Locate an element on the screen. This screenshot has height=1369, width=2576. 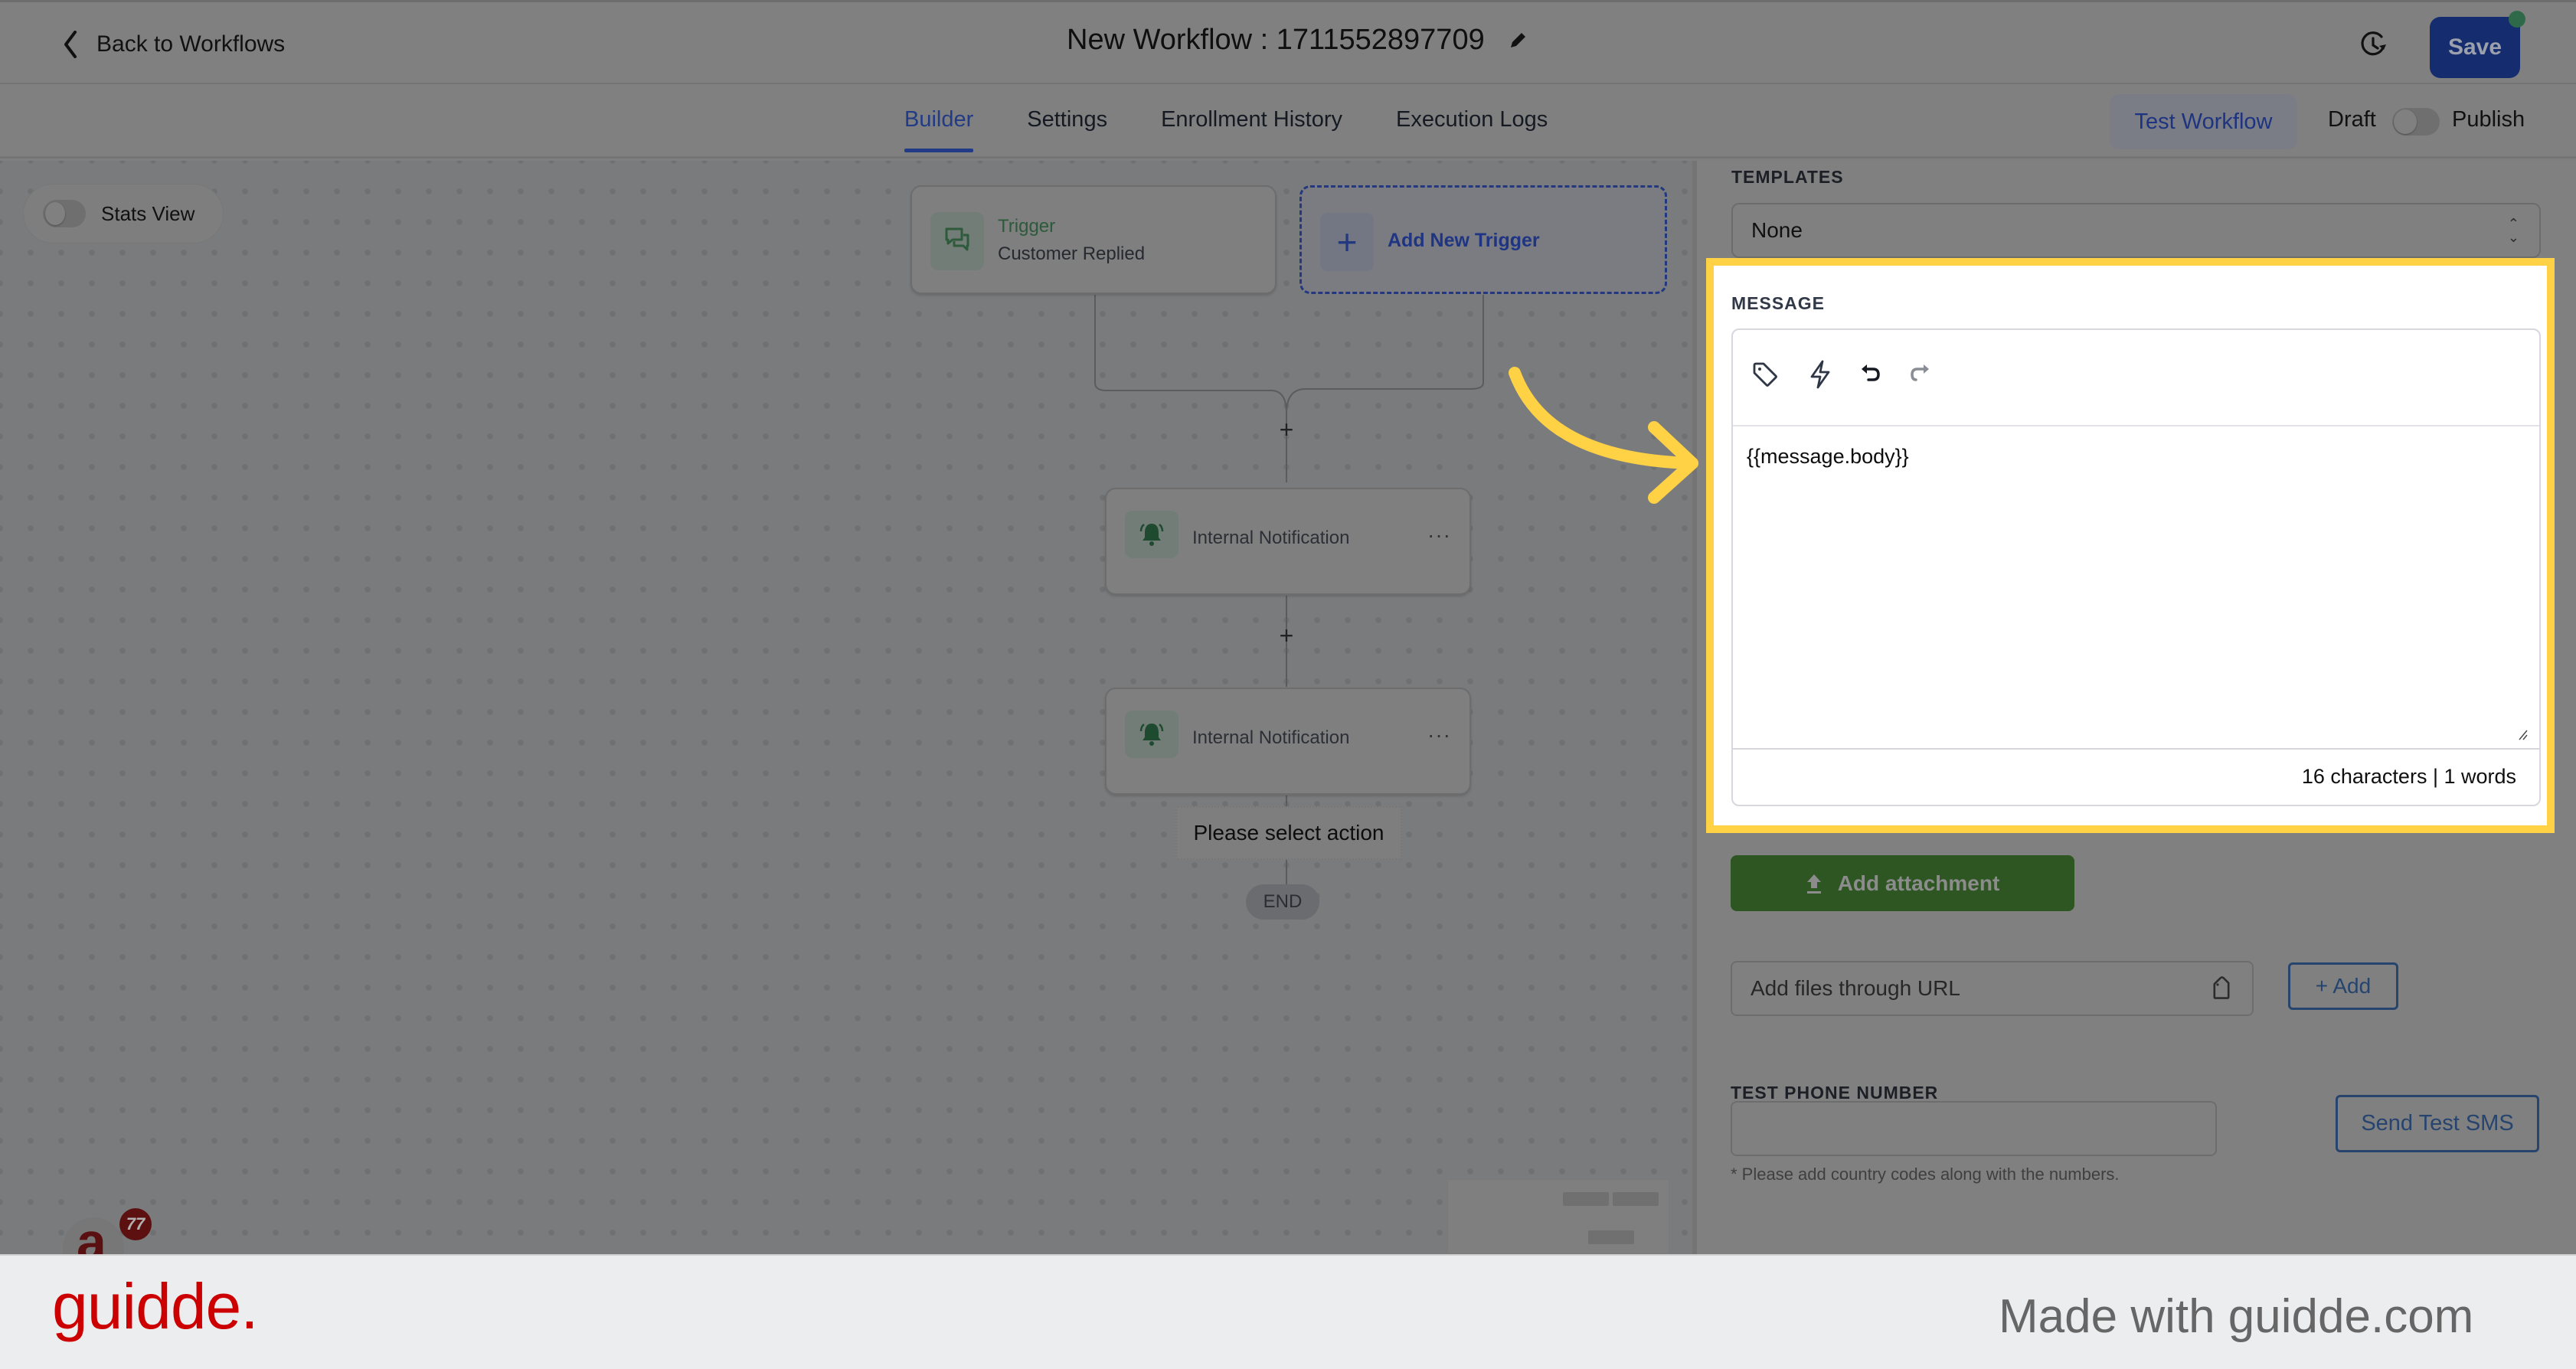
trigger-title: Trigger is located at coordinates (1027, 226).